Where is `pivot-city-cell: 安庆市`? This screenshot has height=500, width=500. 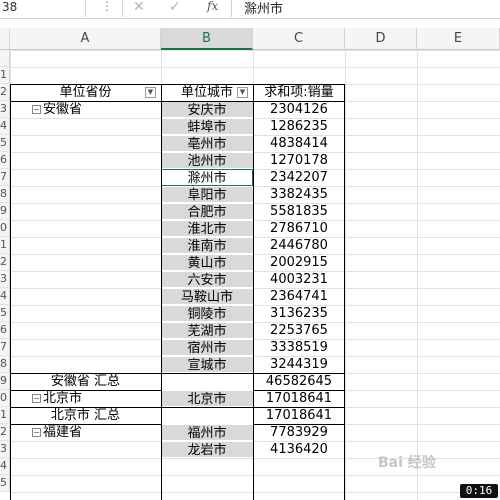 pivot-city-cell: 安庆市 is located at coordinates (207, 109).